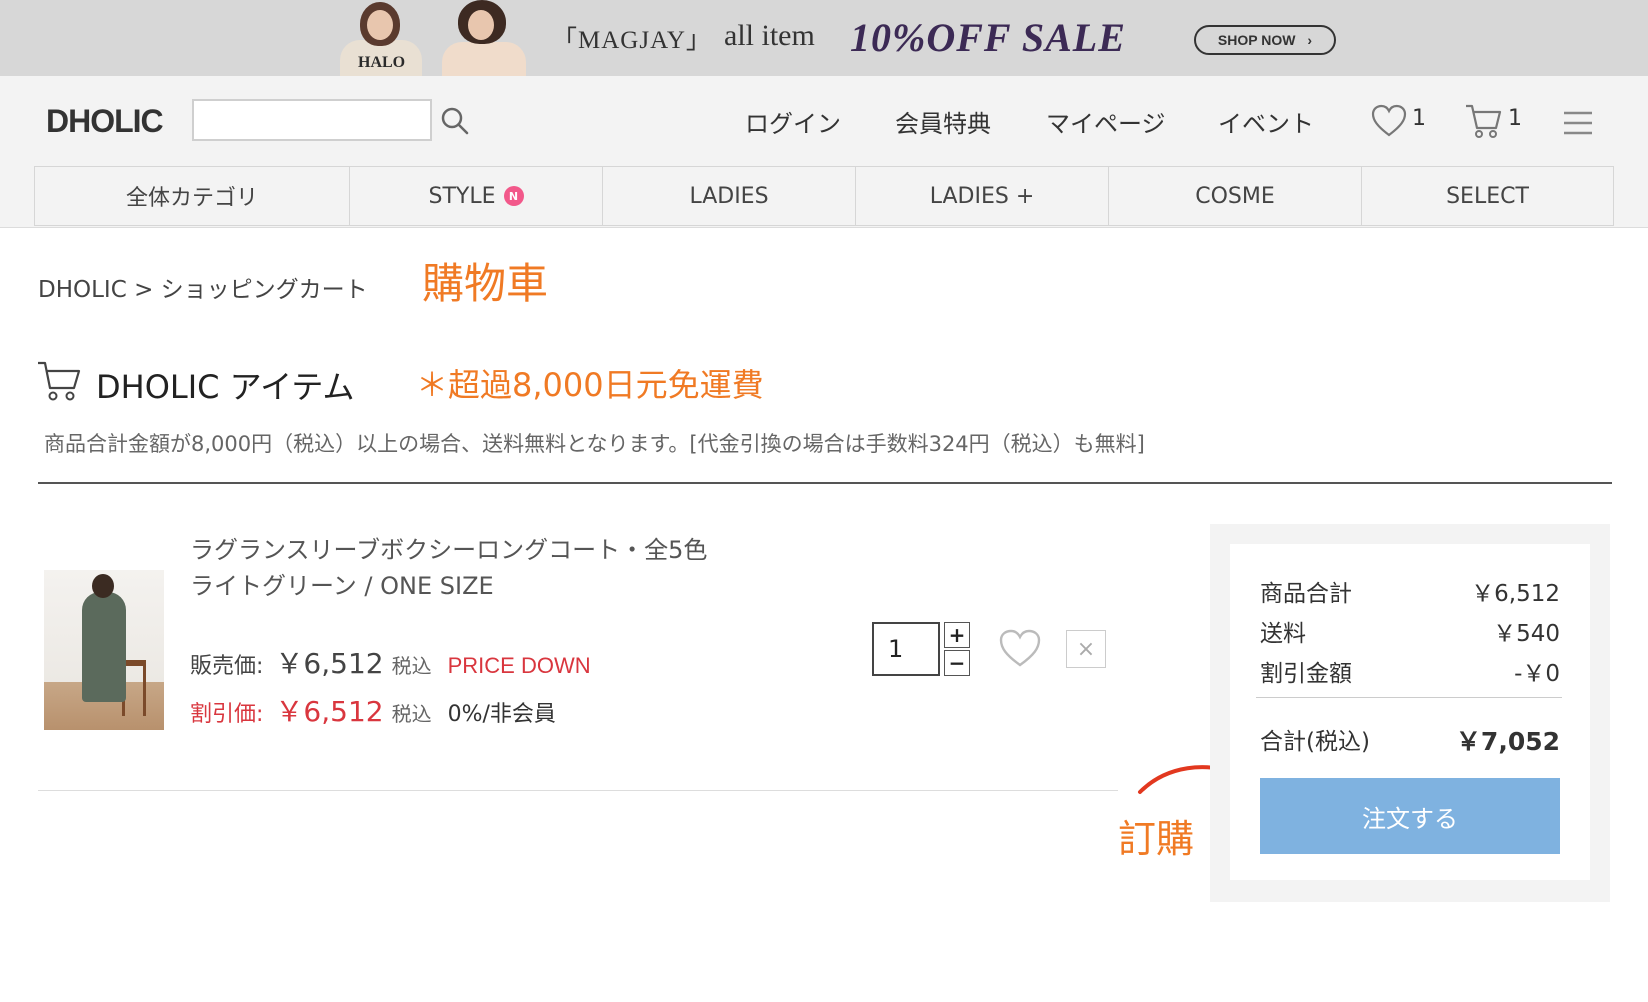 This screenshot has height=1002, width=1648. What do you see at coordinates (1315, 742) in the screenshot?
I see `total-label: 合計(税込)` at bounding box center [1315, 742].